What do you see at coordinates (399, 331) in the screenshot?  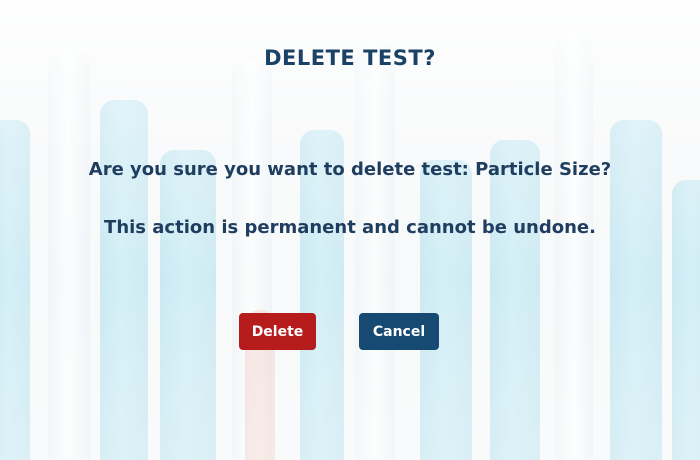 I see `cancel-button: Cancel` at bounding box center [399, 331].